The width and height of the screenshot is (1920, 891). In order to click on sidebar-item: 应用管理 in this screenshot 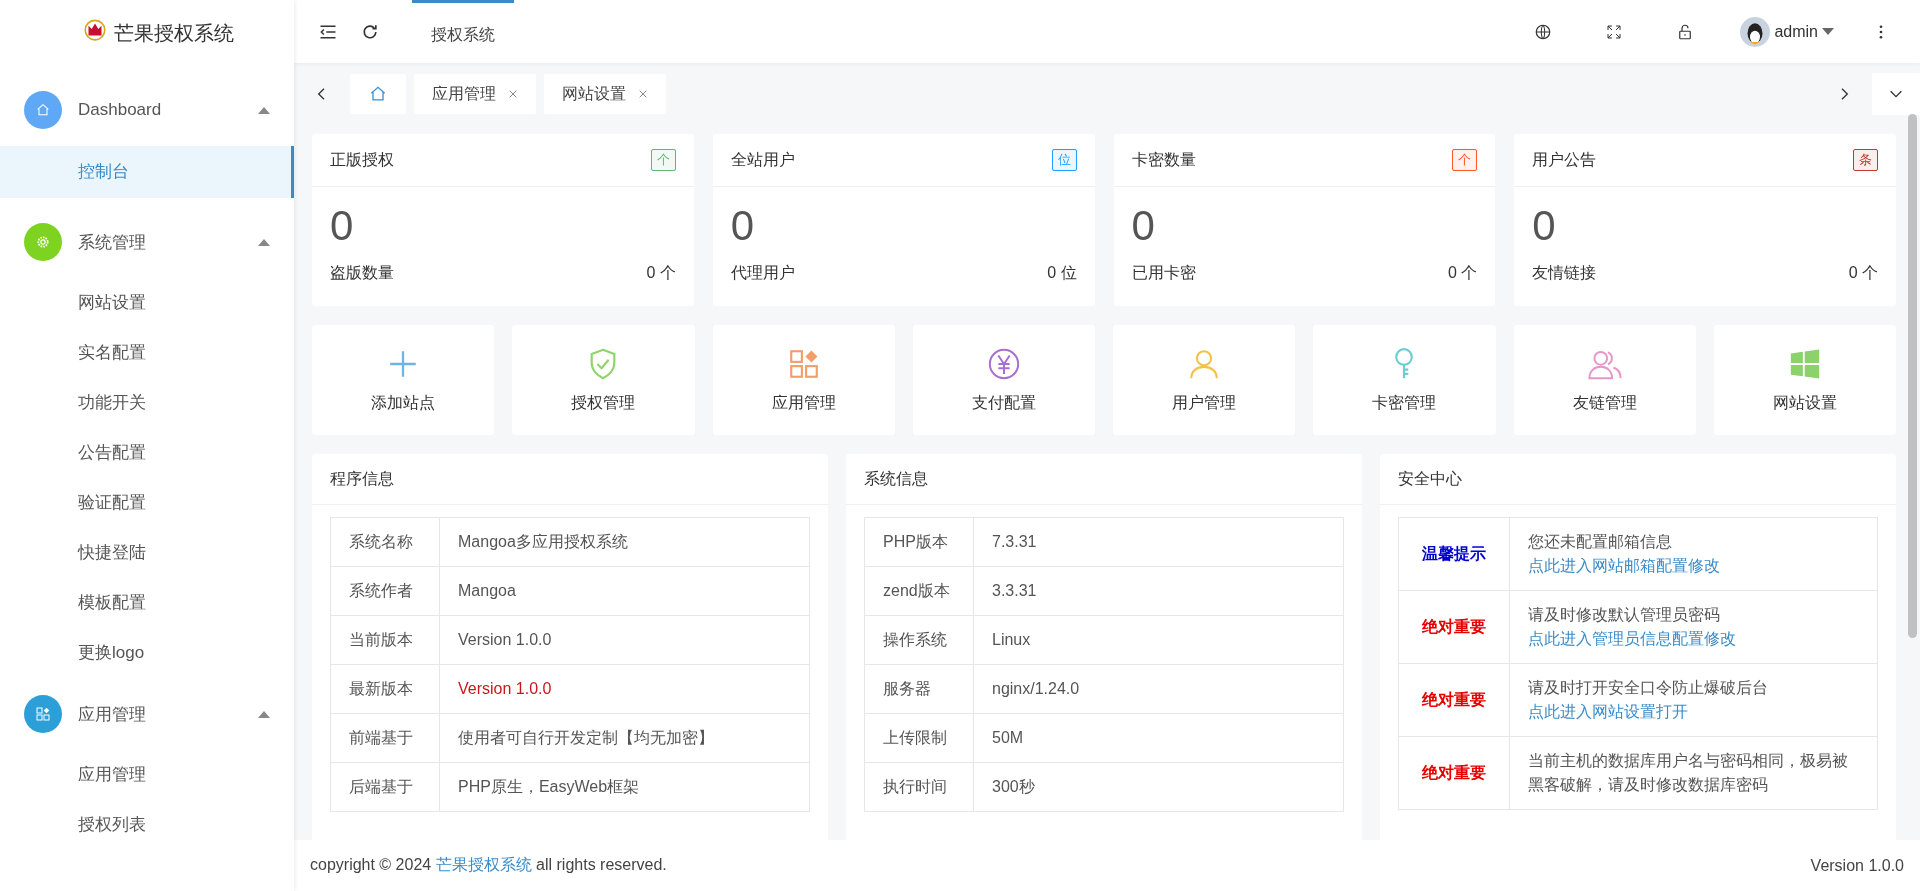, I will do `click(147, 775)`.